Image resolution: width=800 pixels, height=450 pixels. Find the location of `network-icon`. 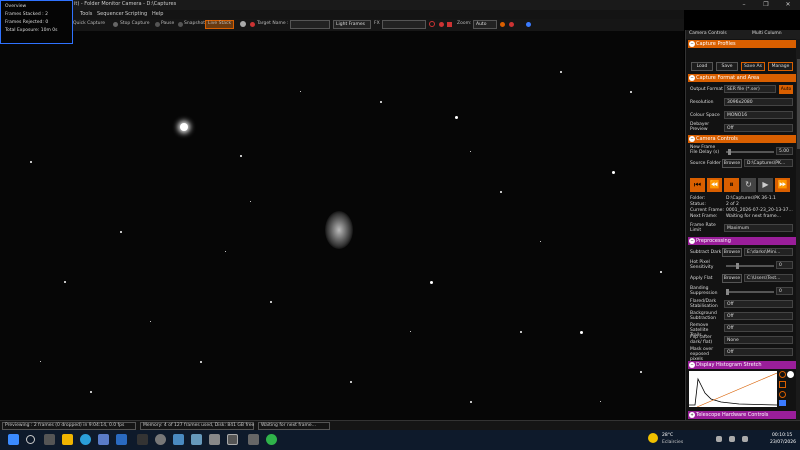

network-icon is located at coordinates (732, 439).